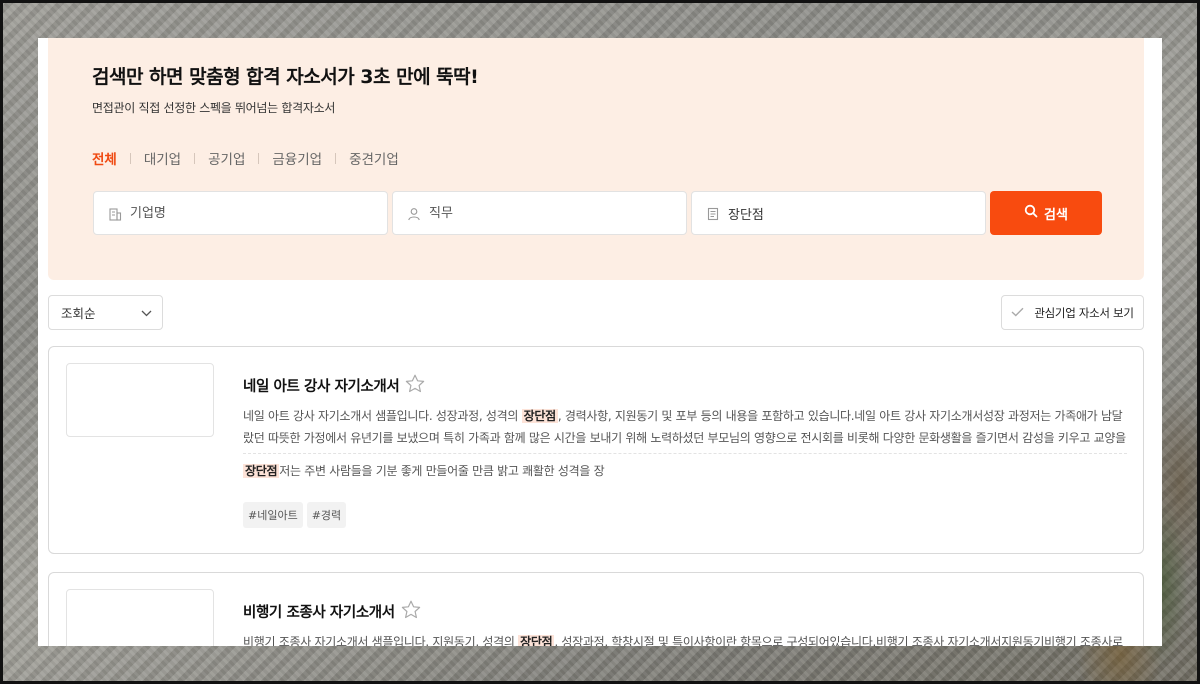  I want to click on chevron-down-icon, so click(146, 312).